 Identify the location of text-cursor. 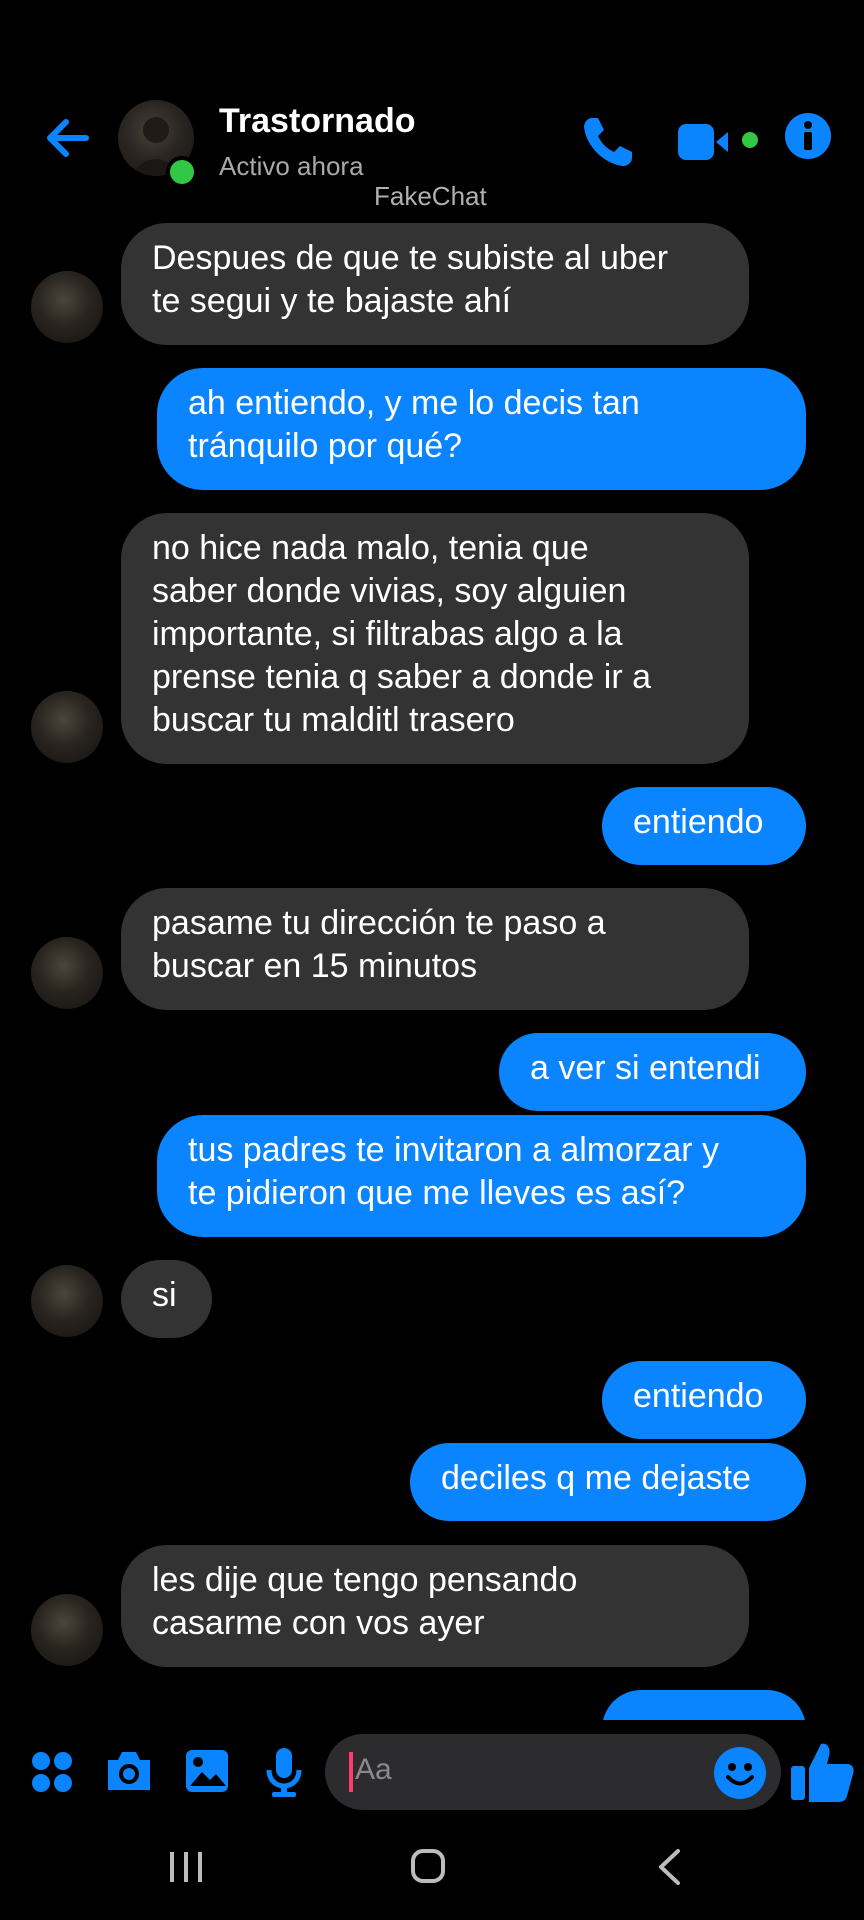
(351, 1772).